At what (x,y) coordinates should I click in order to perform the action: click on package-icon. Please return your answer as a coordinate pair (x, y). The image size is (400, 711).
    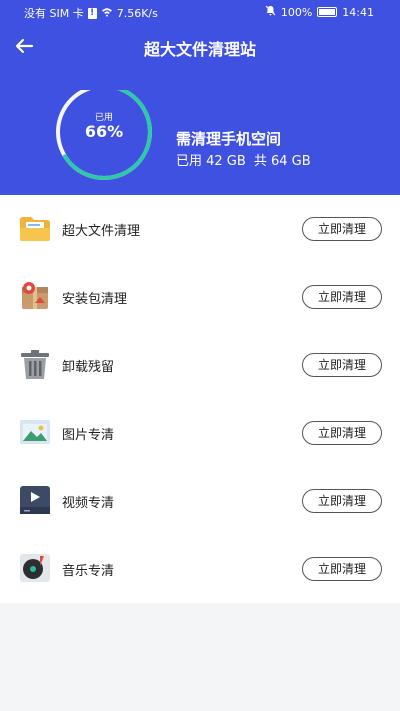
    Looking at the image, I should click on (35, 296).